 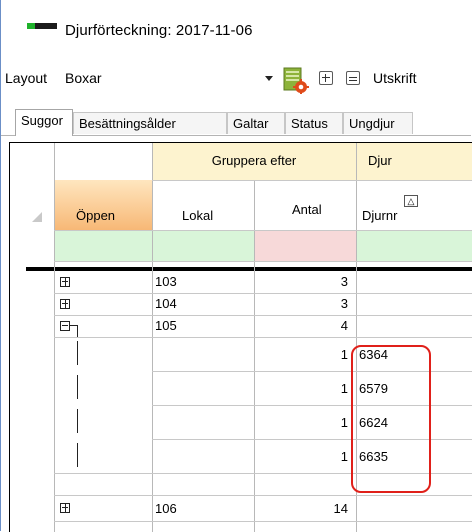 What do you see at coordinates (83, 78) in the screenshot?
I see `layout-combo-value: Boxar` at bounding box center [83, 78].